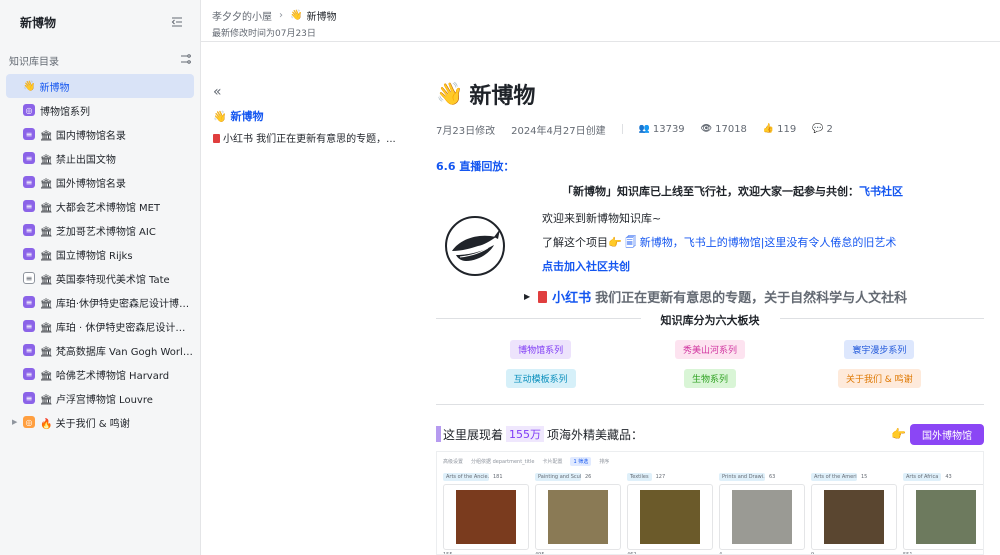 The height and width of the screenshot is (555, 1000). I want to click on breadcrumb-parent: 孝夕夕的小屋, so click(242, 15).